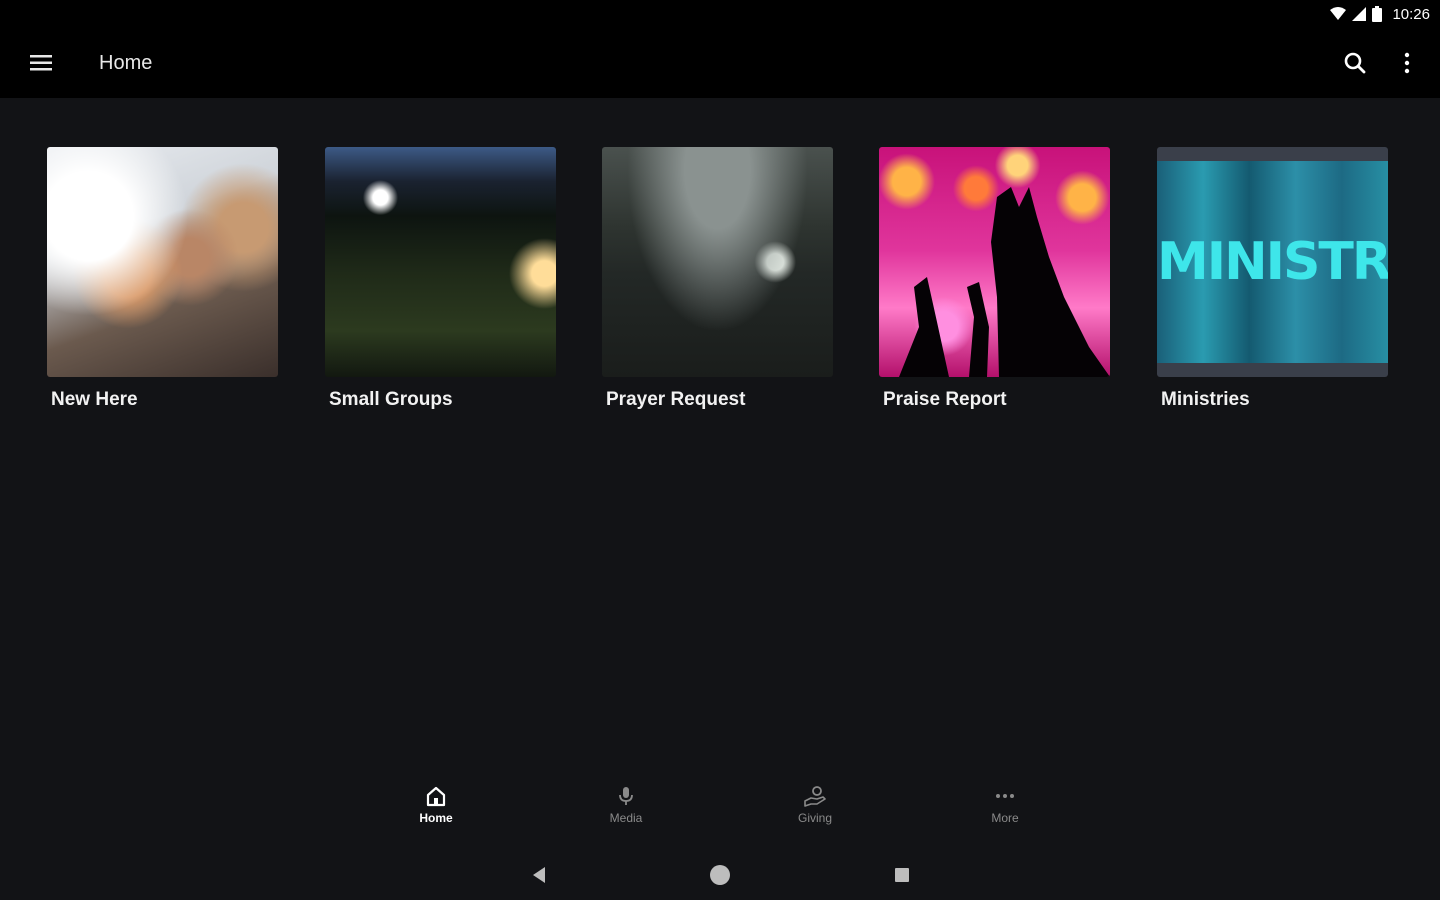 The width and height of the screenshot is (1440, 900). What do you see at coordinates (391, 399) in the screenshot?
I see `tile-label: Small Groups` at bounding box center [391, 399].